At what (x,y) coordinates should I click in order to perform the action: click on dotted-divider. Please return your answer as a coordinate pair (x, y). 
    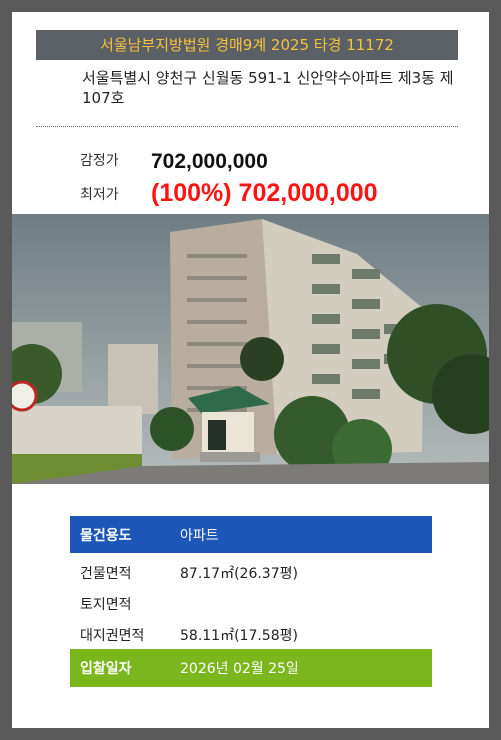
    Looking at the image, I should click on (247, 126).